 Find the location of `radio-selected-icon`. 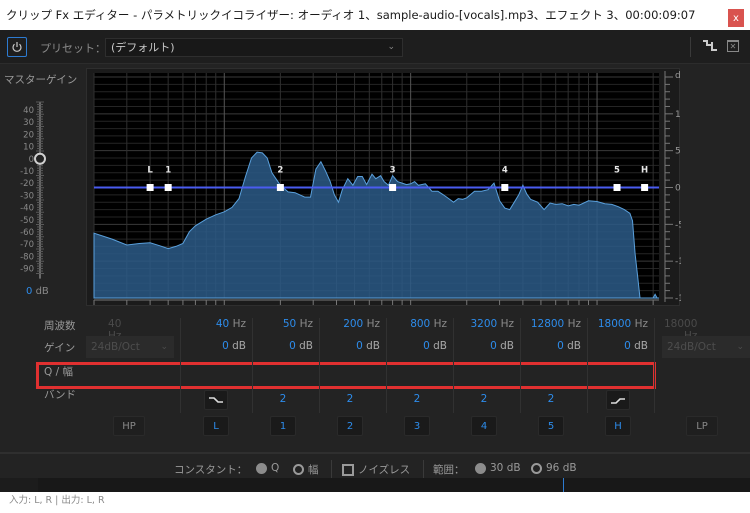

radio-selected-icon is located at coordinates (480, 468).